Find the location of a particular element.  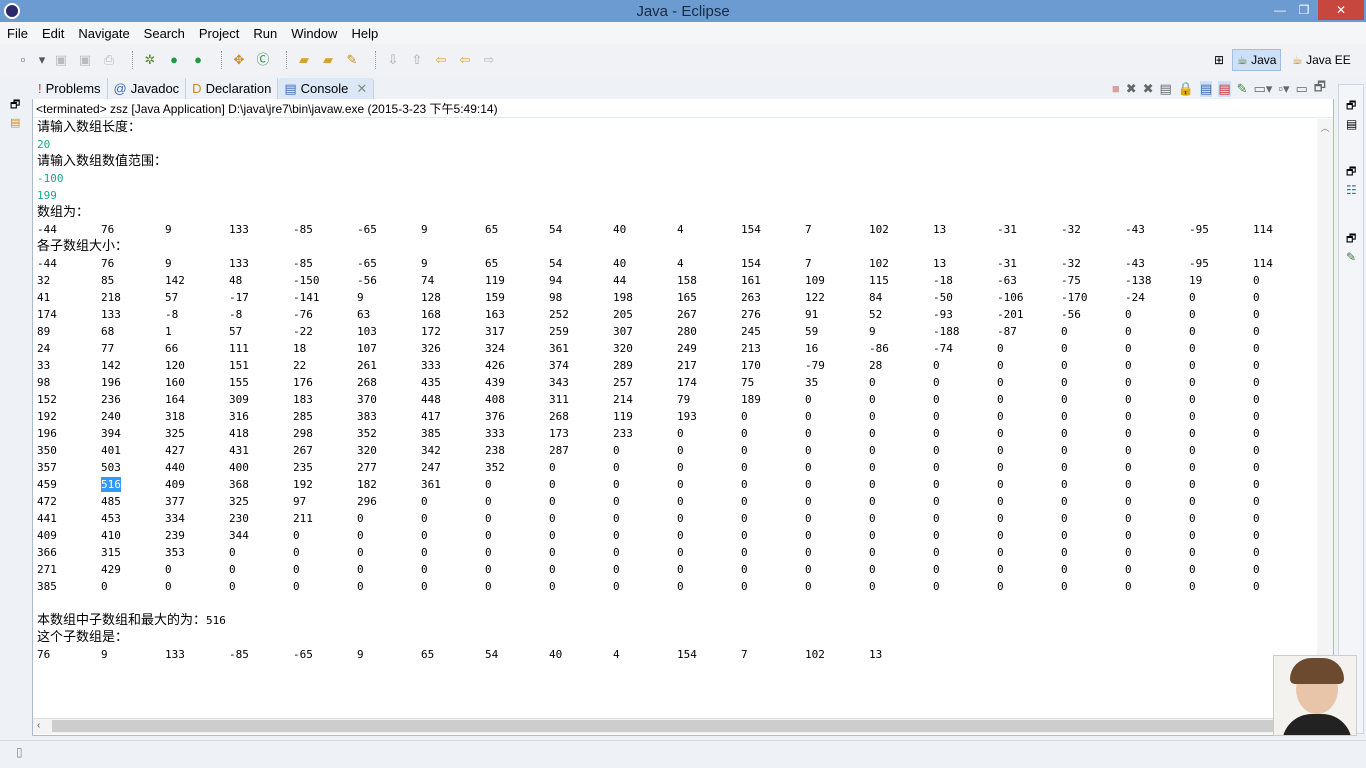

search-icon: ✎ is located at coordinates (352, 60).